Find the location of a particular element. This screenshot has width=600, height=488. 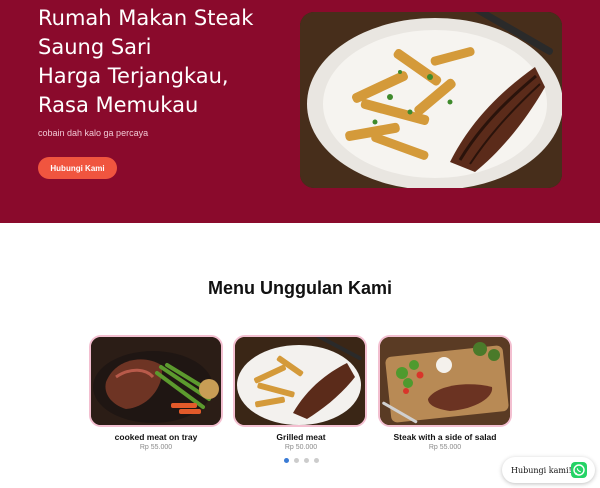

hero-subtitle: cobain dah kalo ga percaya is located at coordinates (93, 133).